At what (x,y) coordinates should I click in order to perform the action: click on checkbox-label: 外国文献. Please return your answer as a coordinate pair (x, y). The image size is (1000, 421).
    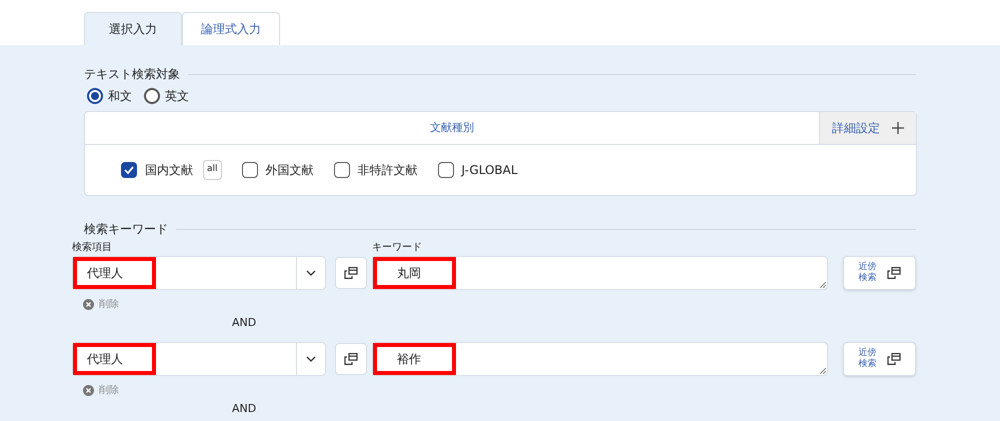
    Looking at the image, I should click on (290, 170).